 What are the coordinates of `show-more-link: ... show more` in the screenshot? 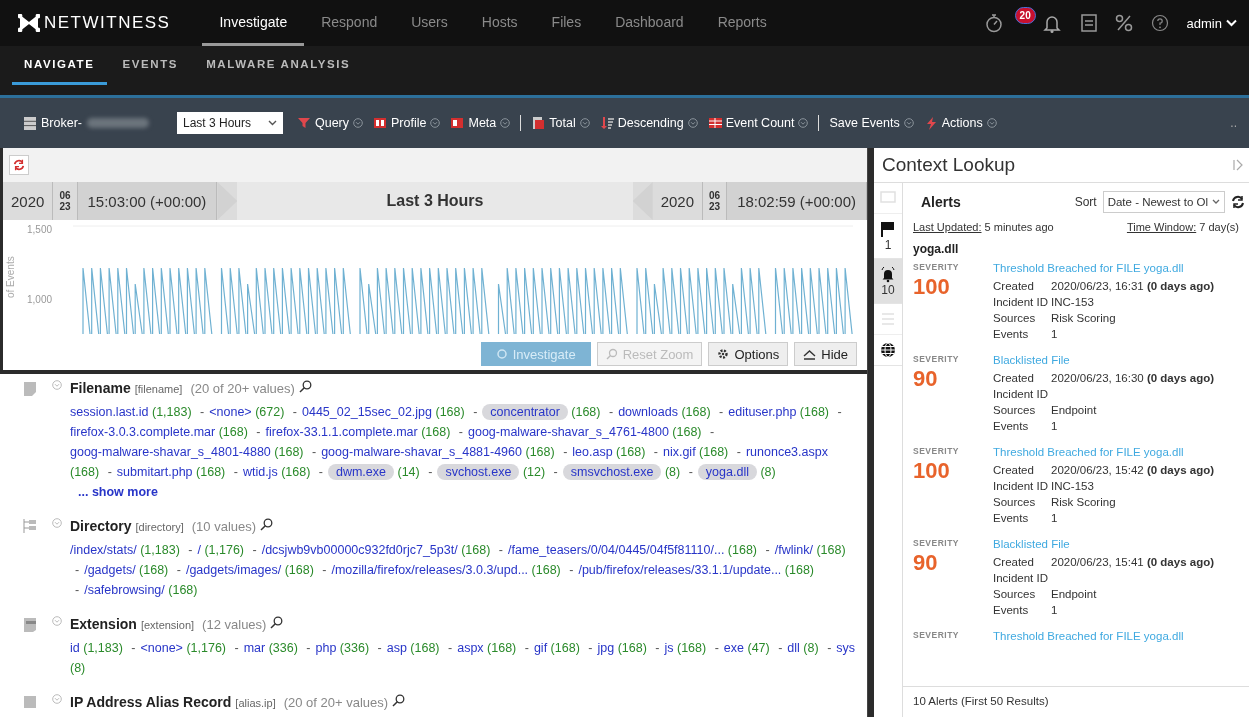 It's located at (118, 492).